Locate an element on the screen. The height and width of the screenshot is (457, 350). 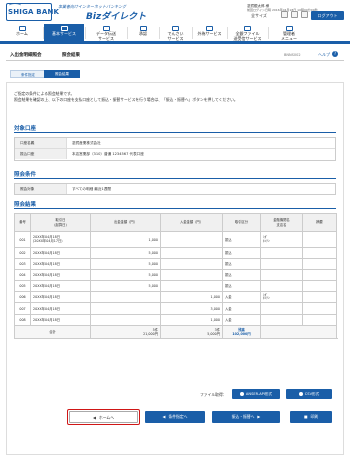
nav-item-3: 承認 is located at coordinates (143, 32).